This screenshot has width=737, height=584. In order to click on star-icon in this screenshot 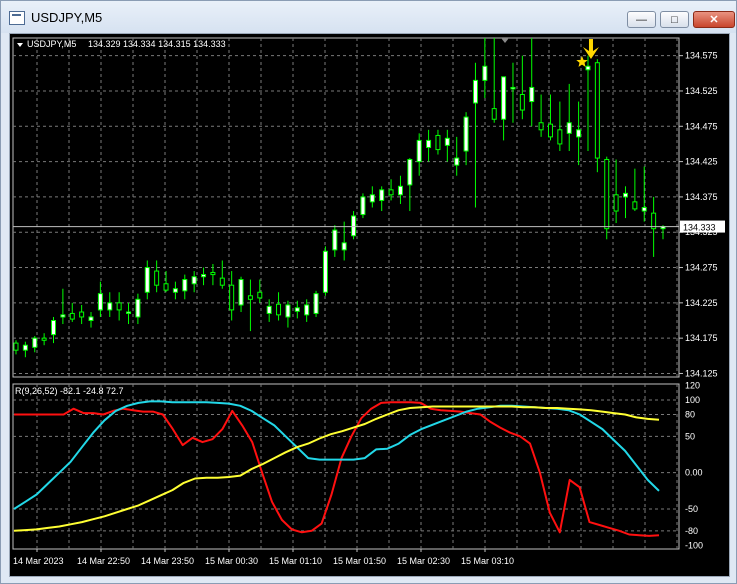, I will do `click(582, 61)`.